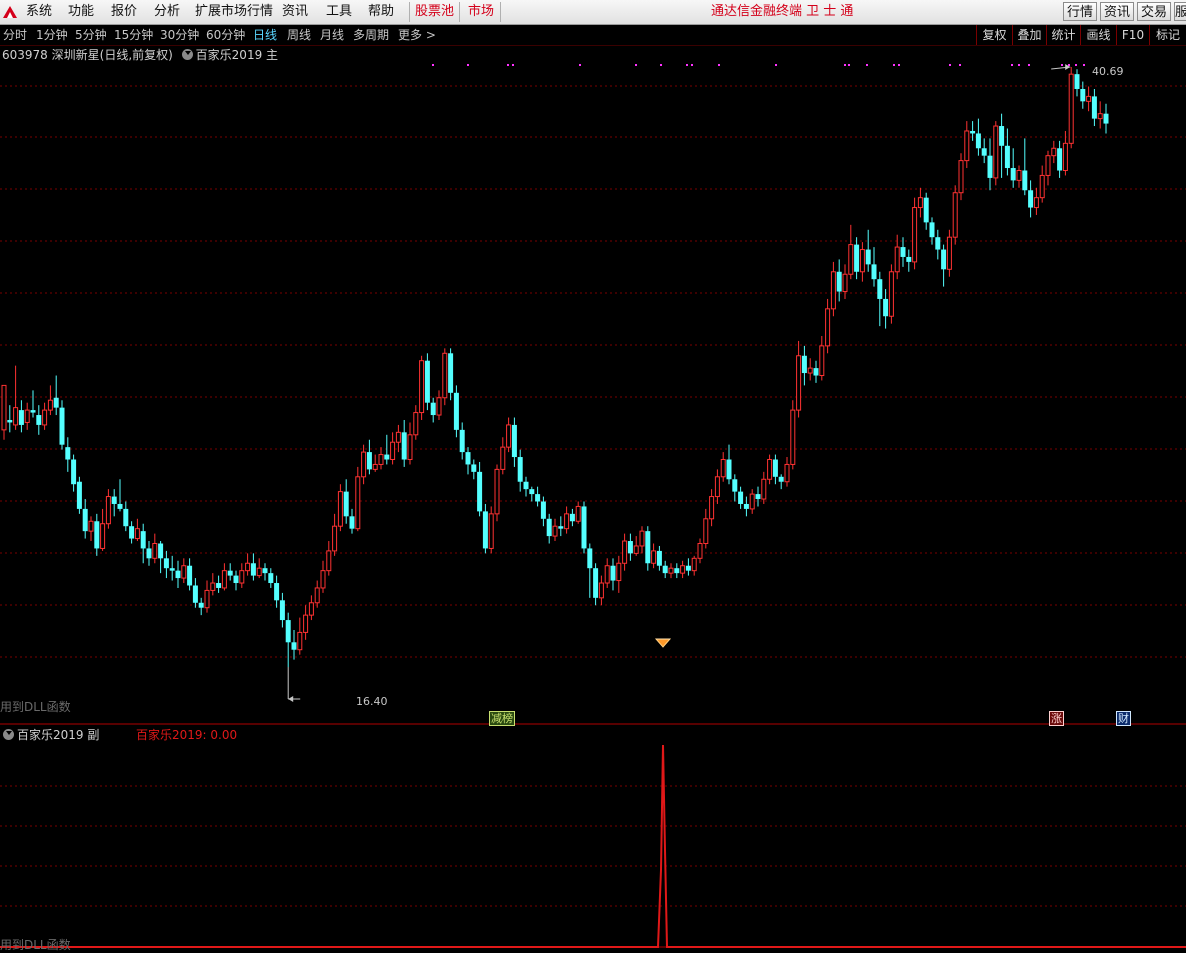  Describe the element at coordinates (502, 718) in the screenshot. I see `signal-badge-jianbang: 减榜` at that location.